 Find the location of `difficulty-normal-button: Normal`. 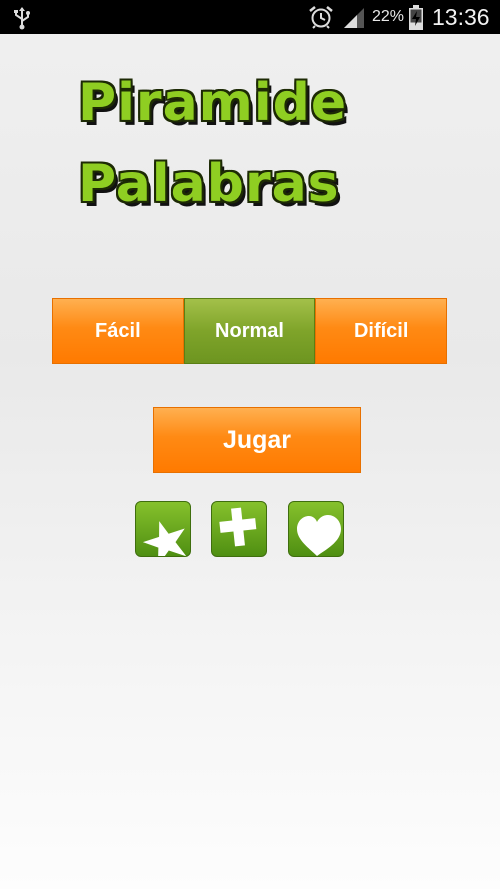

difficulty-normal-button: Normal is located at coordinates (249, 331).